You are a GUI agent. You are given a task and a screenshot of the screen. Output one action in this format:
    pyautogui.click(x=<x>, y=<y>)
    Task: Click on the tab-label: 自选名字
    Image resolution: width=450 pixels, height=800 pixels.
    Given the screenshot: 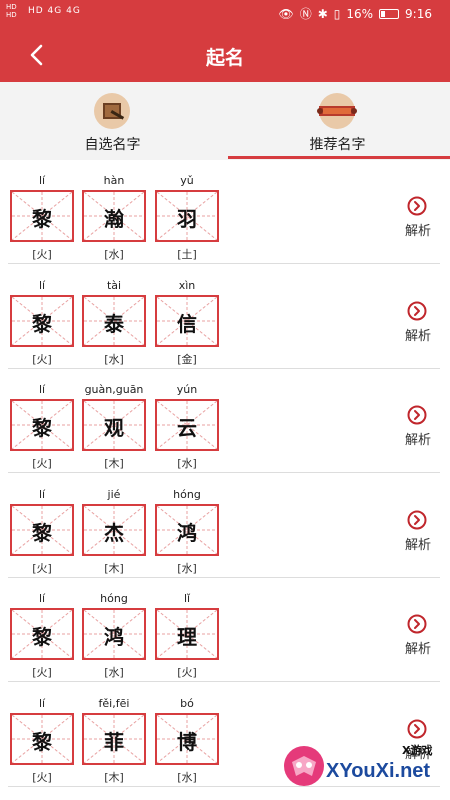 What is the action you would take?
    pyautogui.click(x=112, y=145)
    